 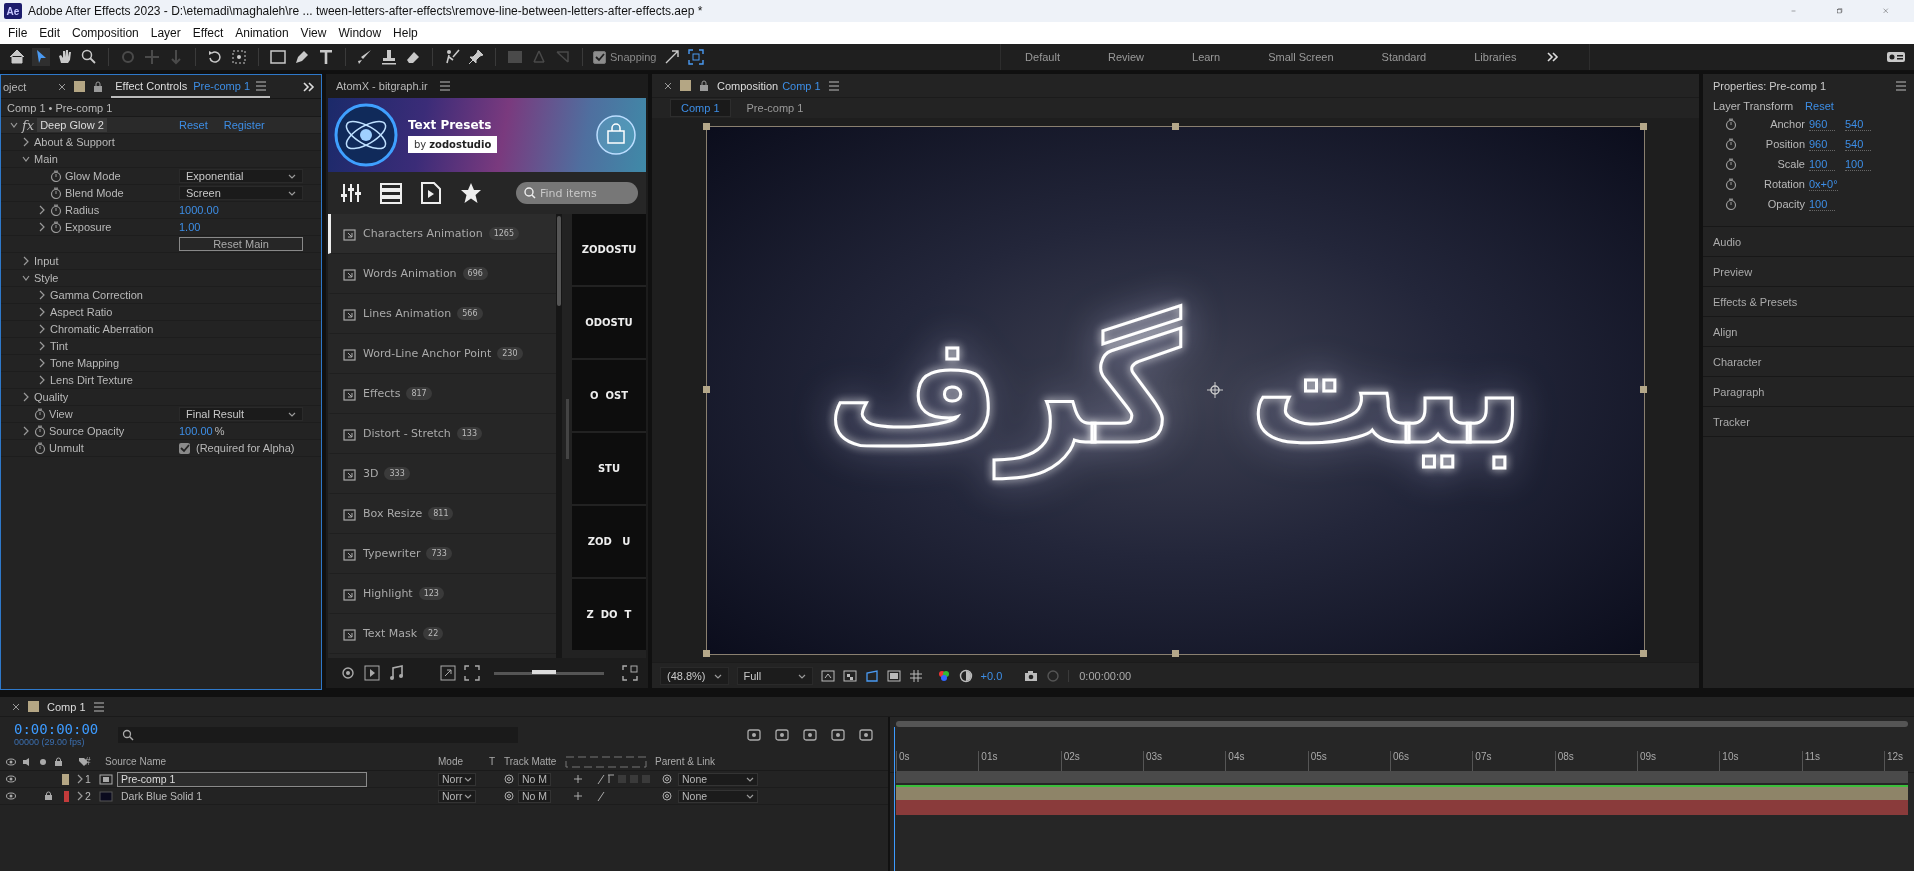 What do you see at coordinates (442, 514) in the screenshot?
I see `category-item: Box Resize 811` at bounding box center [442, 514].